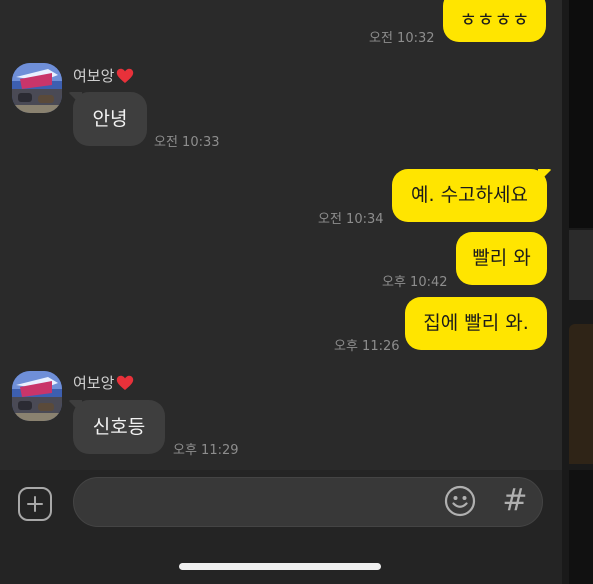  I want to click on message-text: 신호등, so click(119, 426).